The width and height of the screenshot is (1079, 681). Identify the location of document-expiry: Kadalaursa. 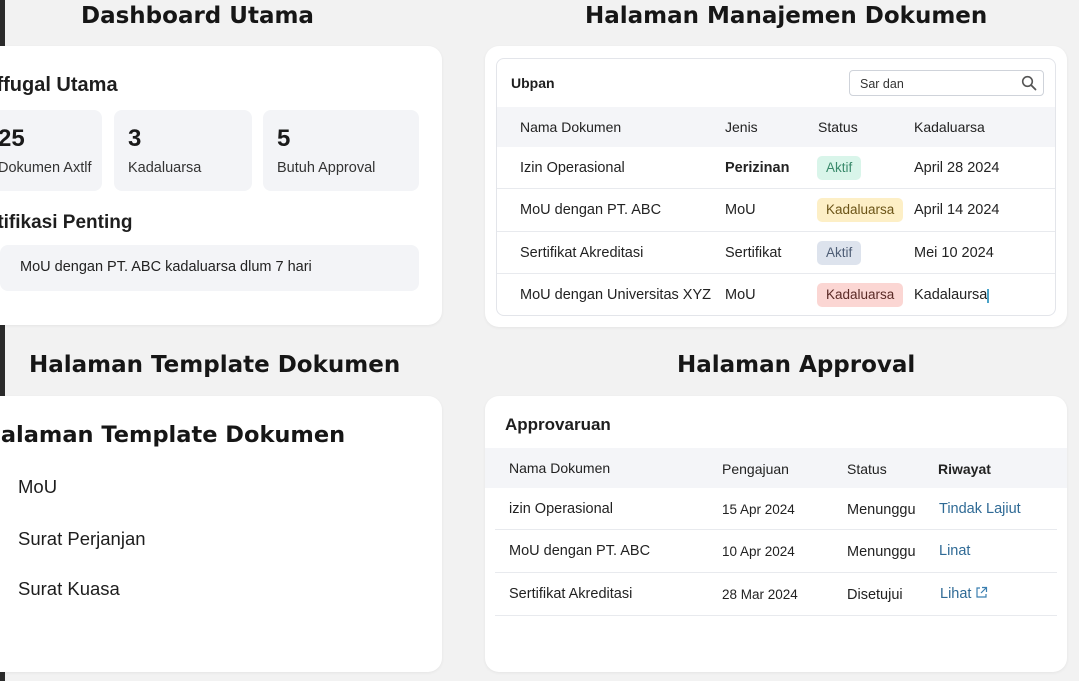
(951, 295).